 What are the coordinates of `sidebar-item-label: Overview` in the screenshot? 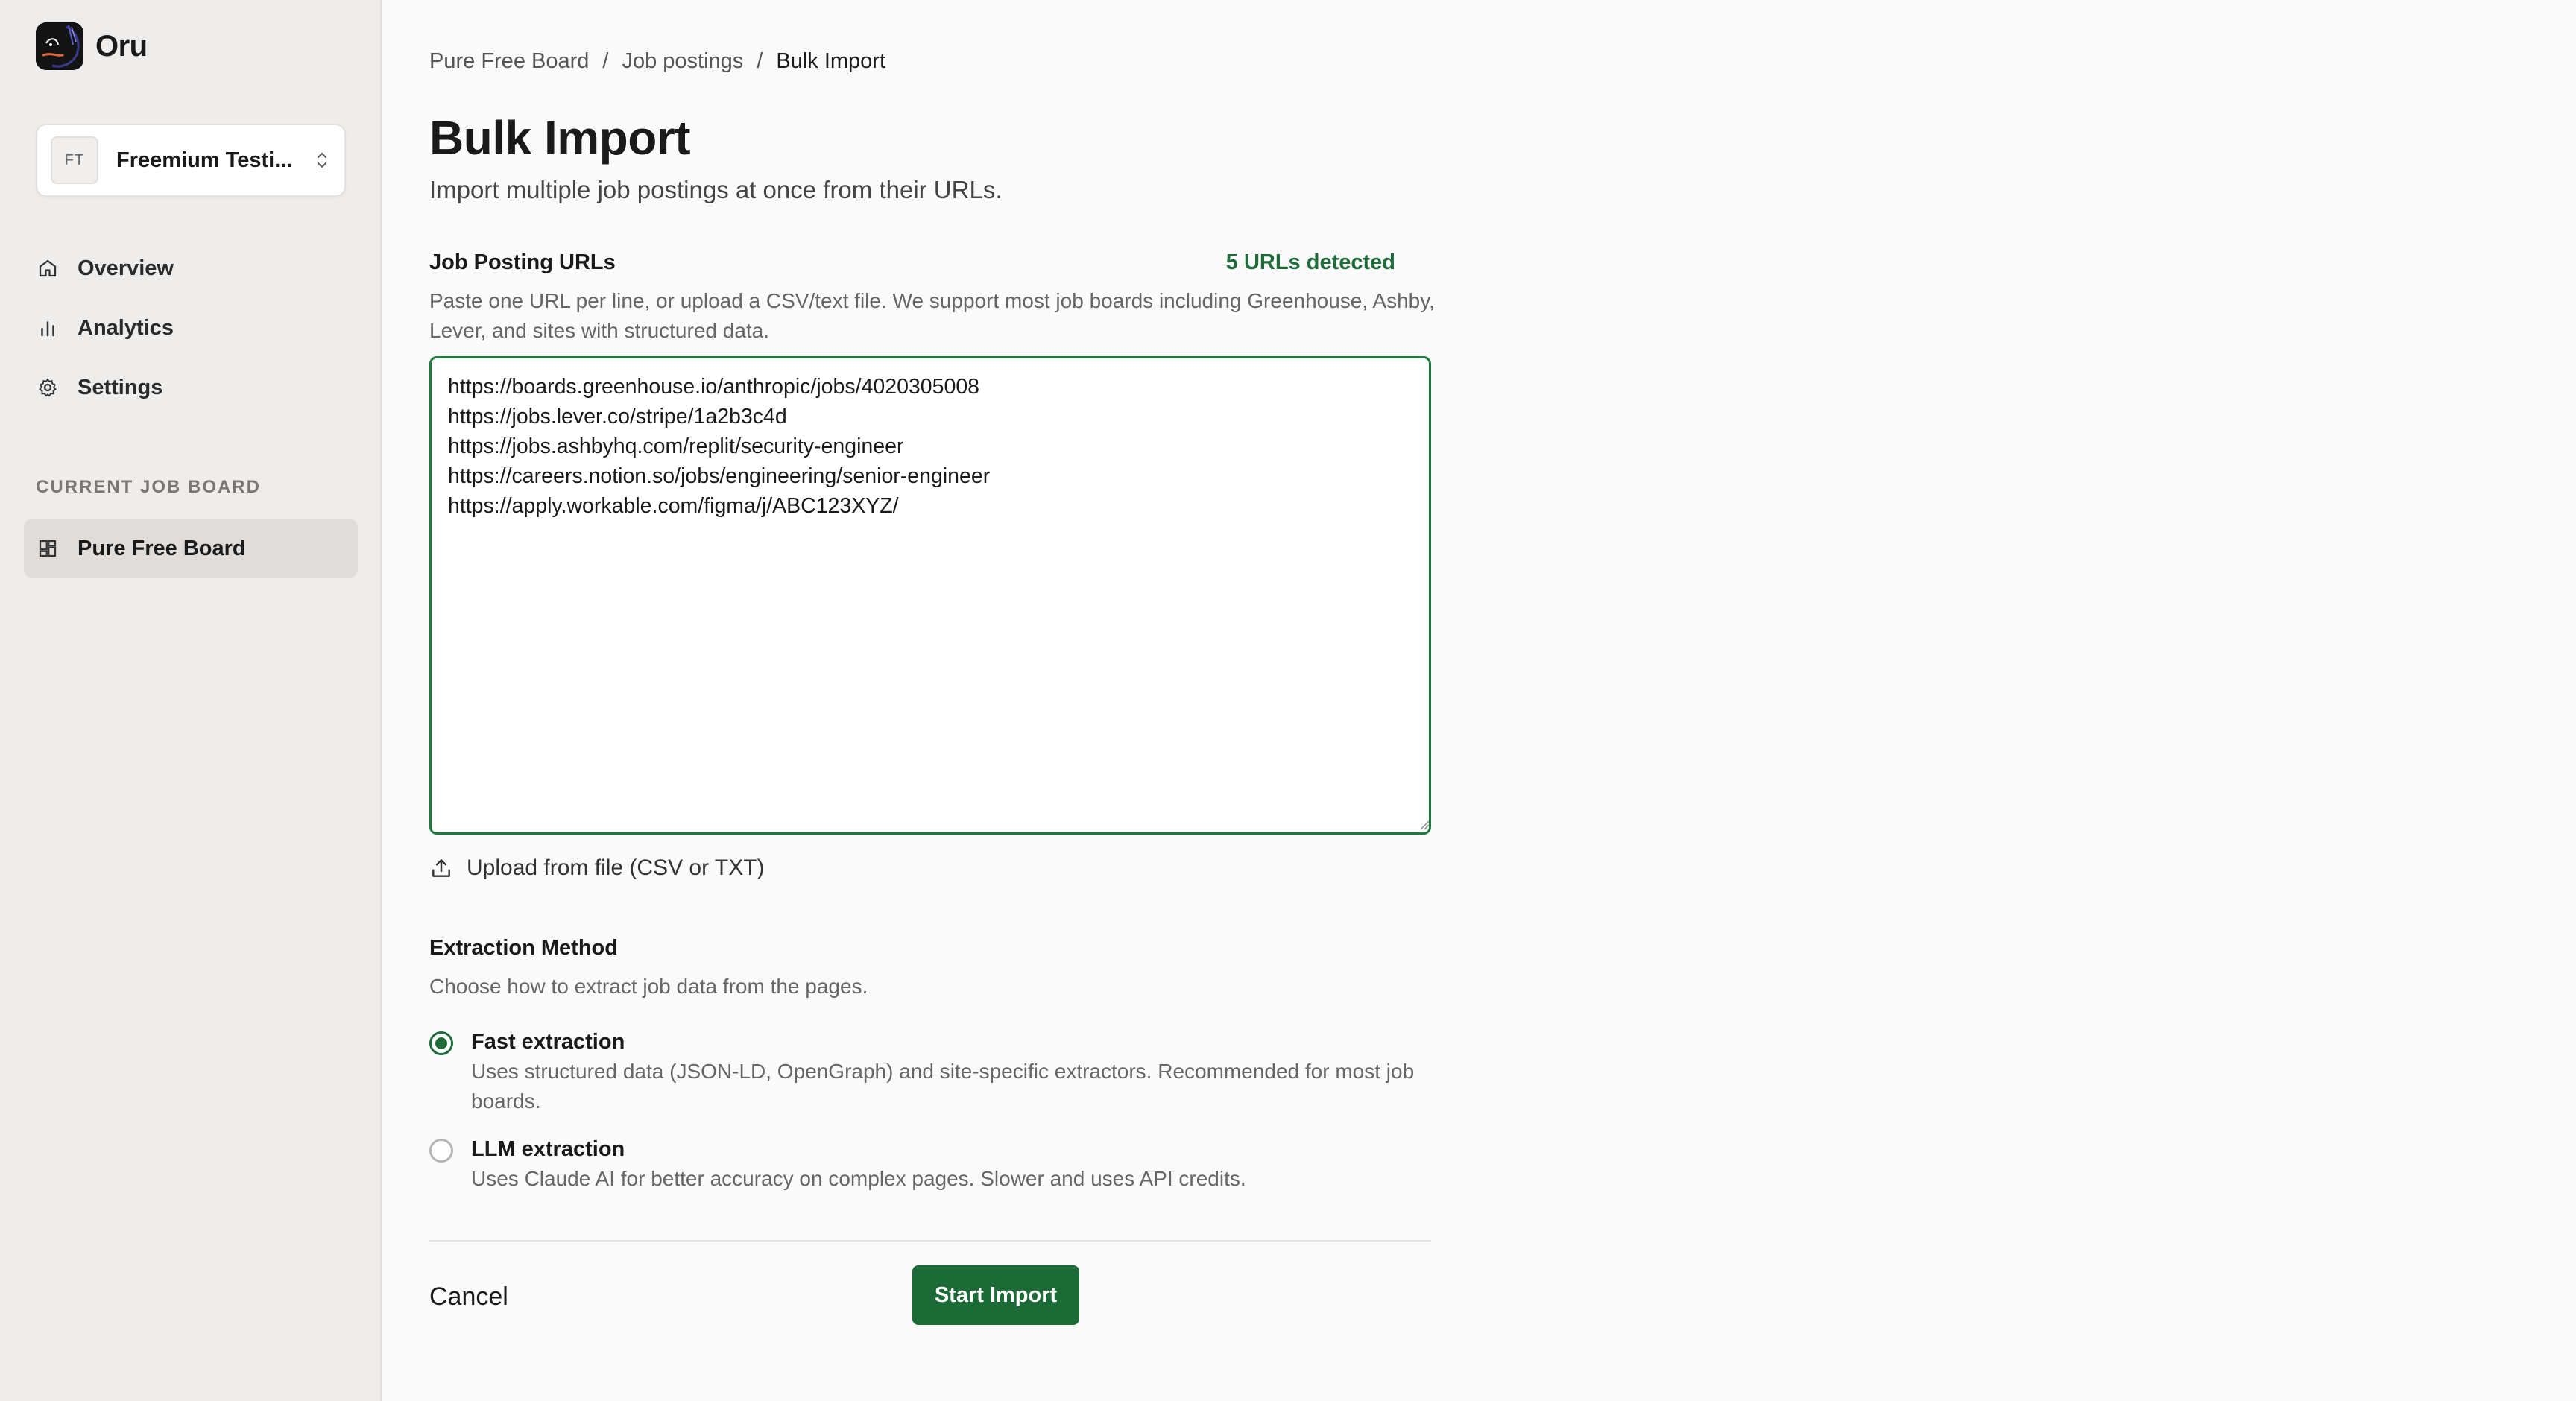 It's located at (126, 268).